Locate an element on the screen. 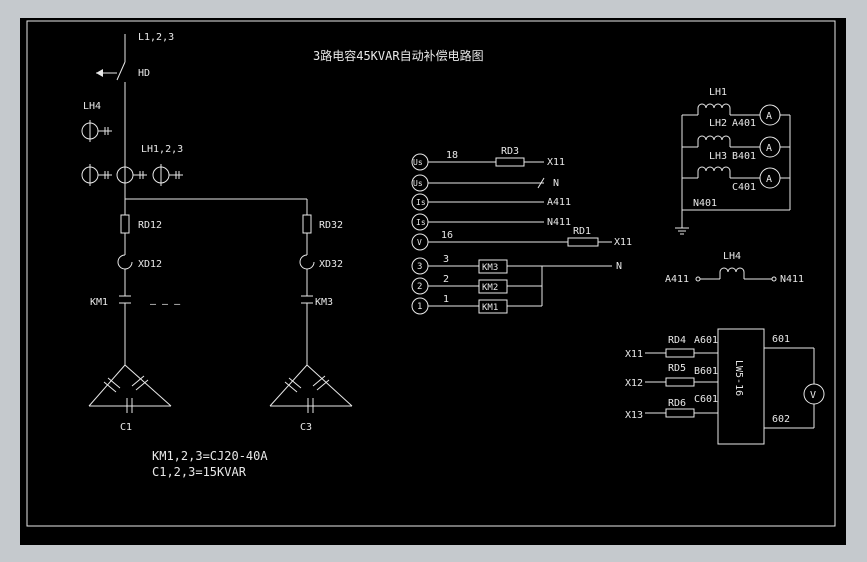 Image resolution: width=867 pixels, height=562 pixels. fuse-rd3-label: RD3 is located at coordinates (510, 151).